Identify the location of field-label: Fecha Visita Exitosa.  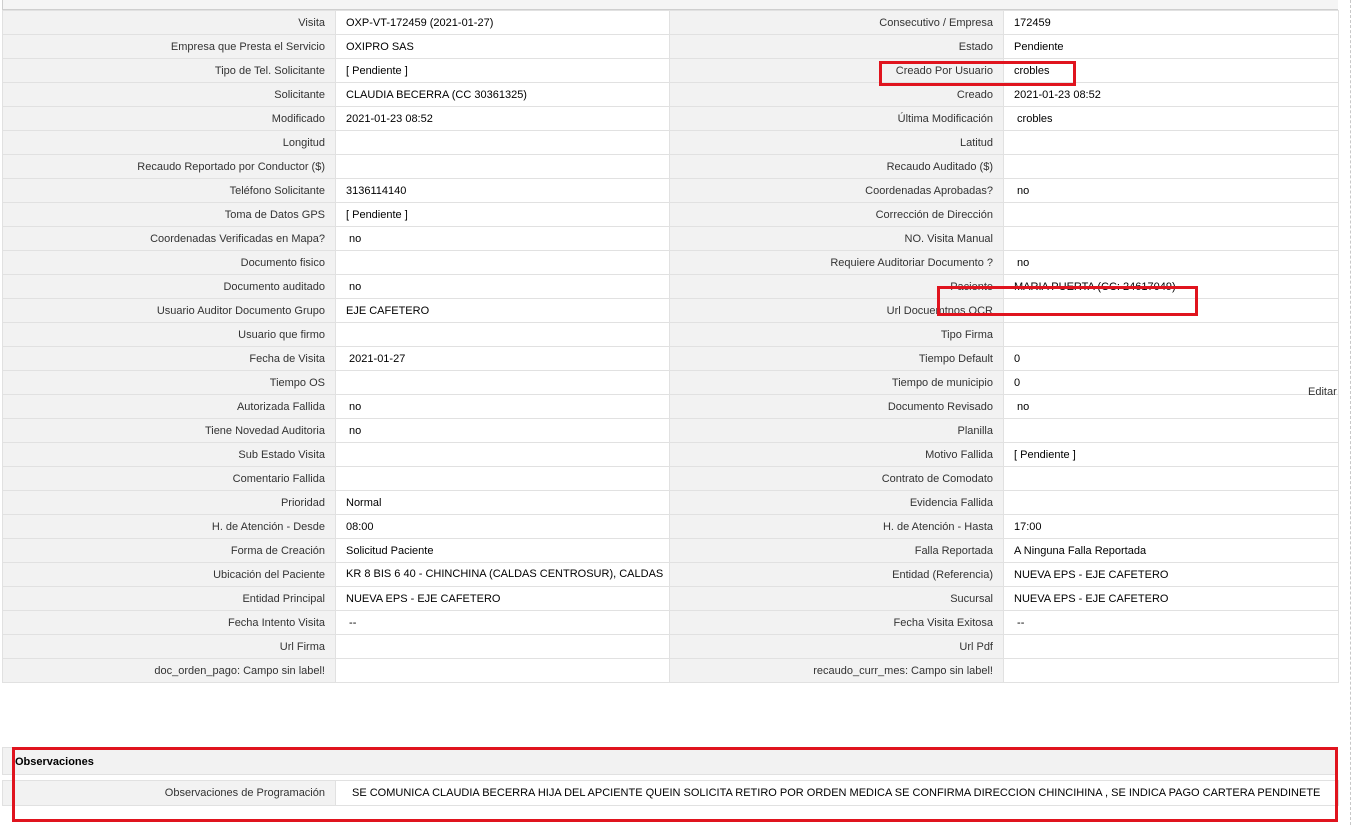
(836, 622).